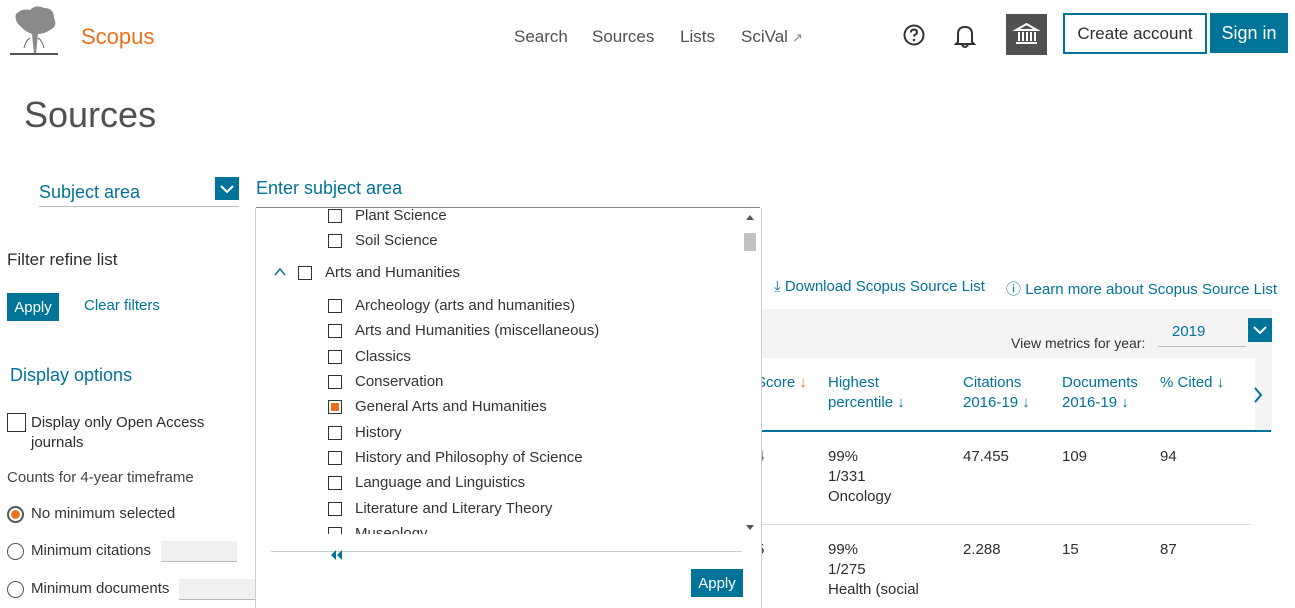 The width and height of the screenshot is (1295, 608). What do you see at coordinates (1258, 397) in the screenshot?
I see `chevron-right-icon` at bounding box center [1258, 397].